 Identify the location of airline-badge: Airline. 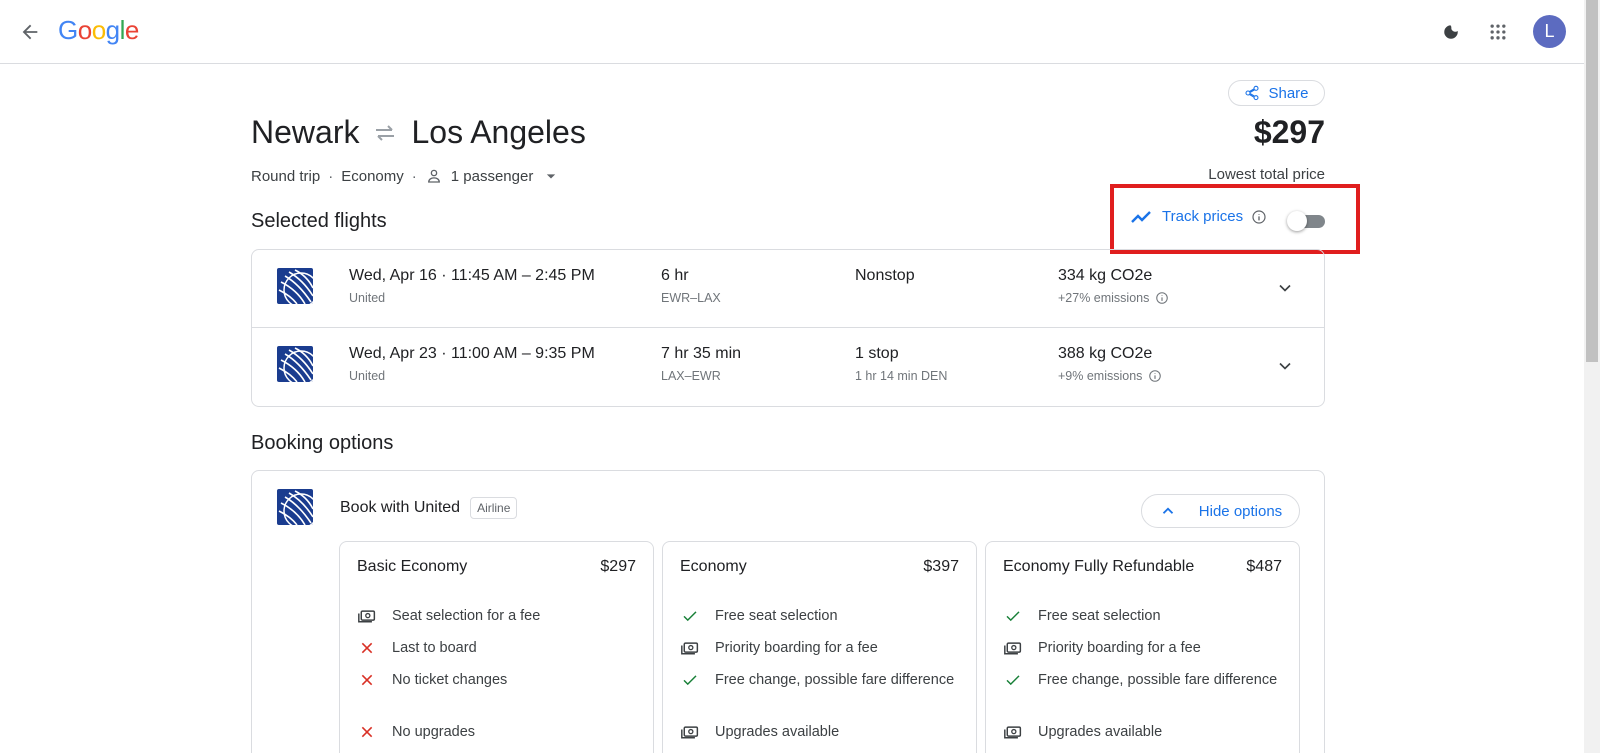
(494, 508).